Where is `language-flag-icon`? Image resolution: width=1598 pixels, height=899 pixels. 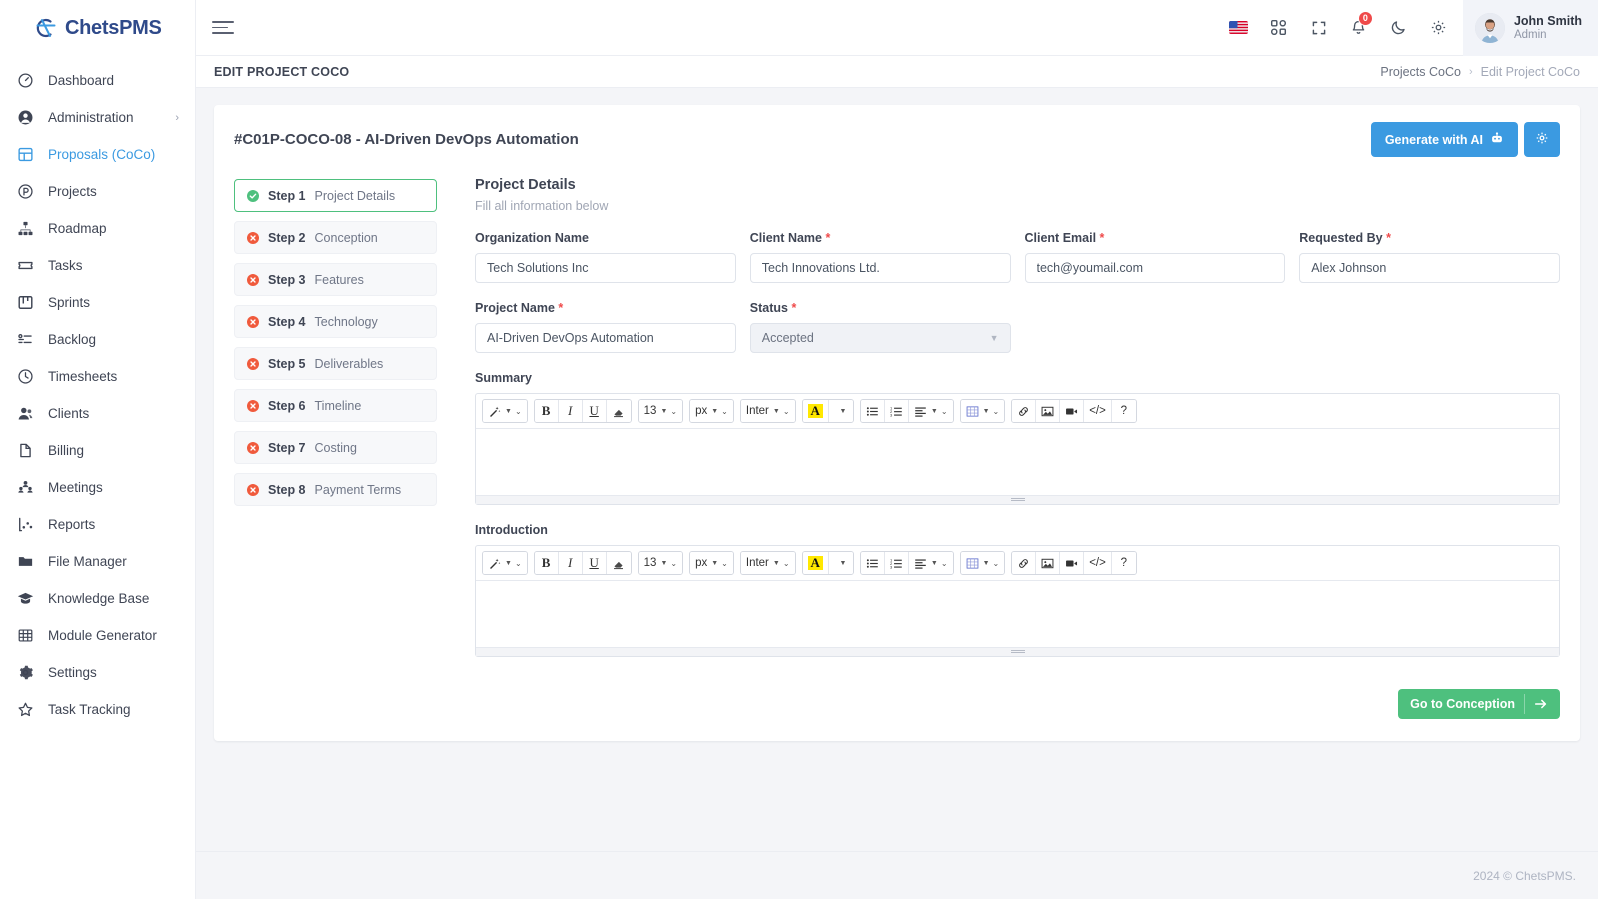
language-flag-icon is located at coordinates (1239, 28).